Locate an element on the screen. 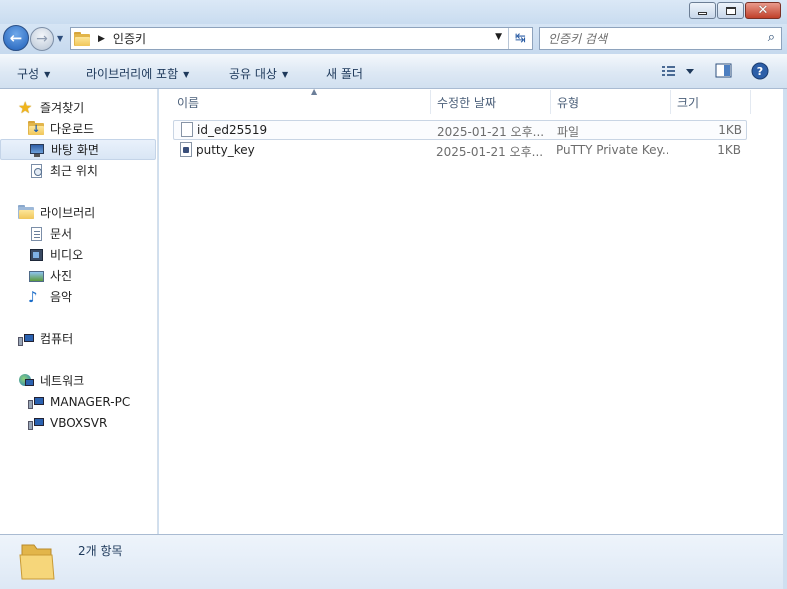 This screenshot has height=589, width=787. star-icon: ★ is located at coordinates (25, 107).